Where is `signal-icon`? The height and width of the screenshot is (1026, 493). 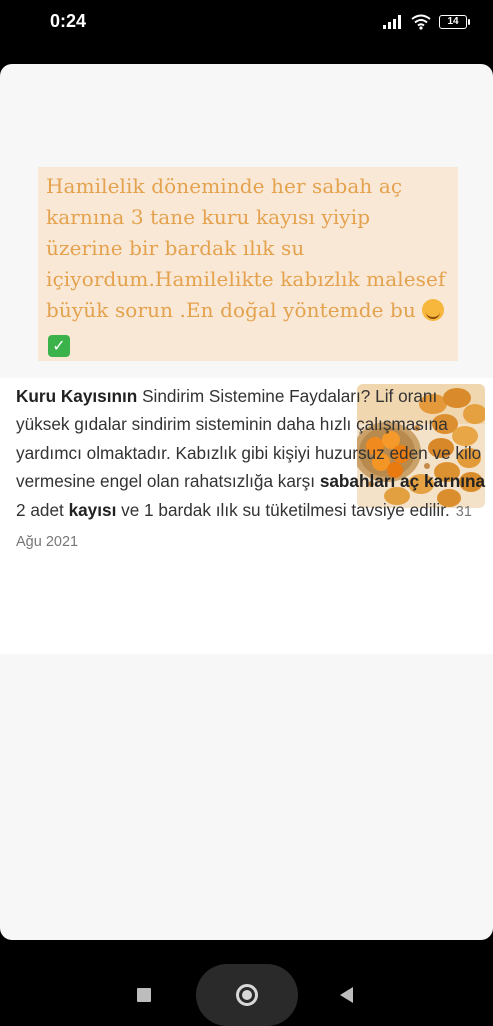 signal-icon is located at coordinates (392, 22).